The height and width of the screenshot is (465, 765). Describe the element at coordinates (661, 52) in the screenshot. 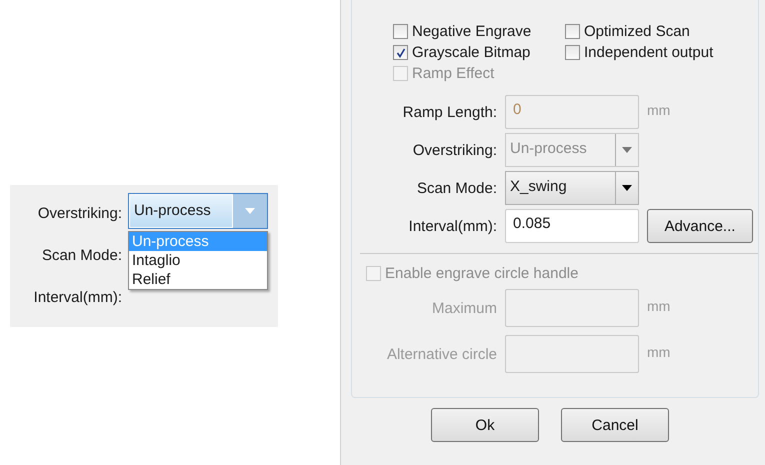

I see `checkbox: Independent output` at that location.